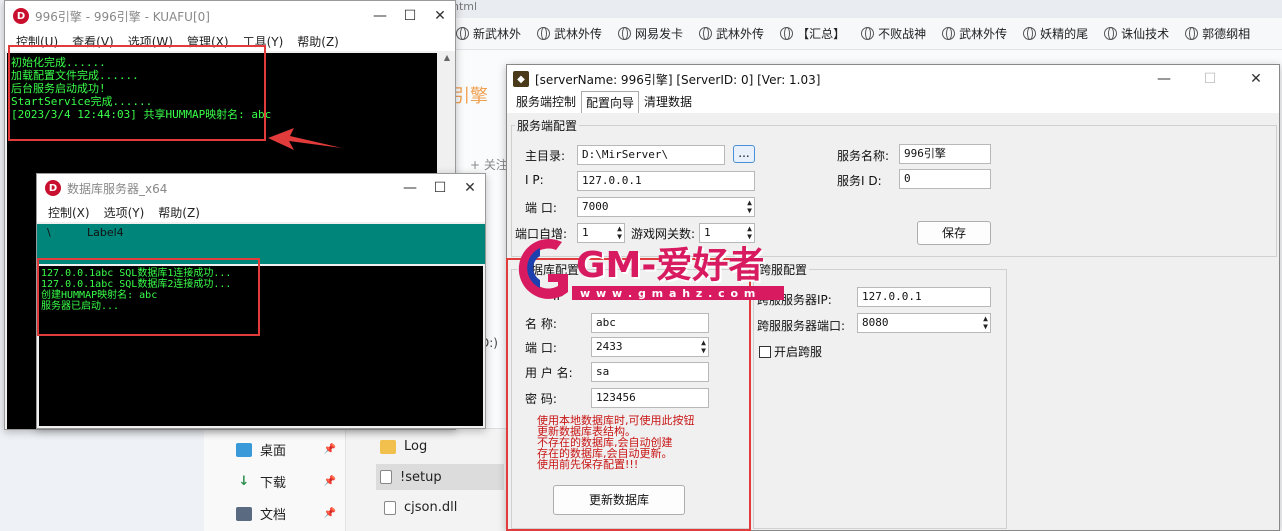  I want to click on tab-config-wizard: 配置向导, so click(610, 102).